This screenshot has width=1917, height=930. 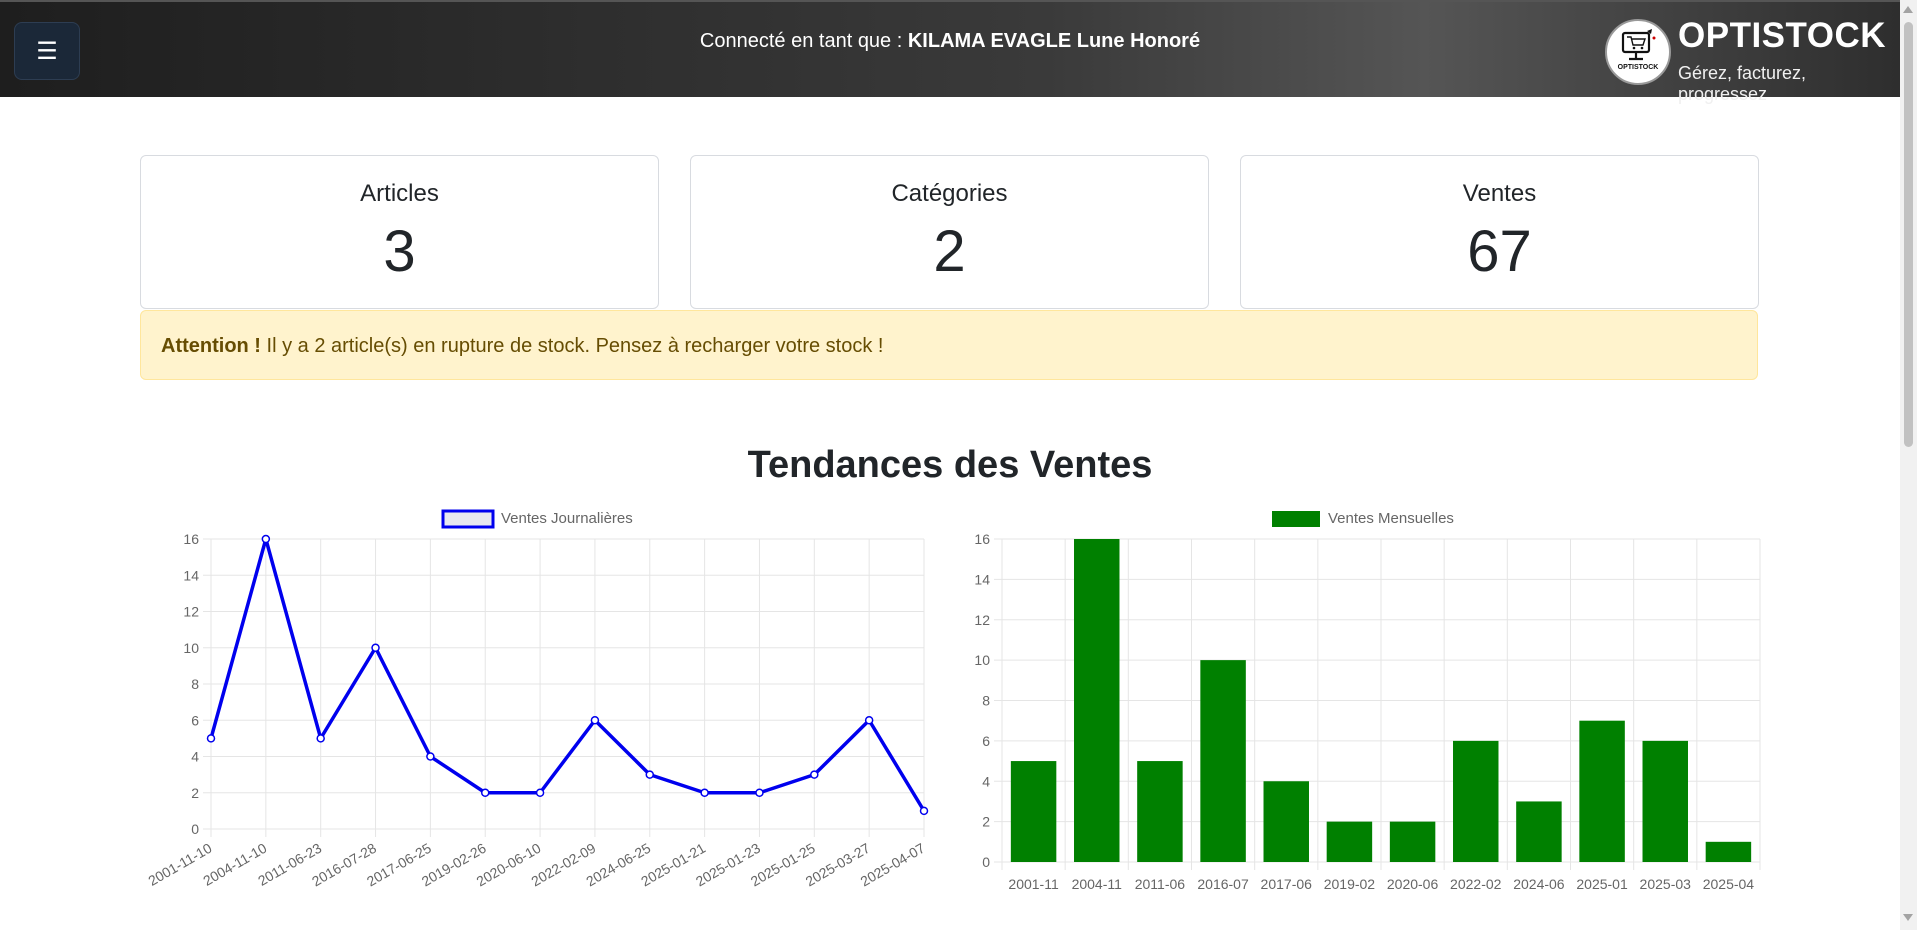 What do you see at coordinates (803, 41) in the screenshot?
I see `login-prefix: Connecté en tant que :` at bounding box center [803, 41].